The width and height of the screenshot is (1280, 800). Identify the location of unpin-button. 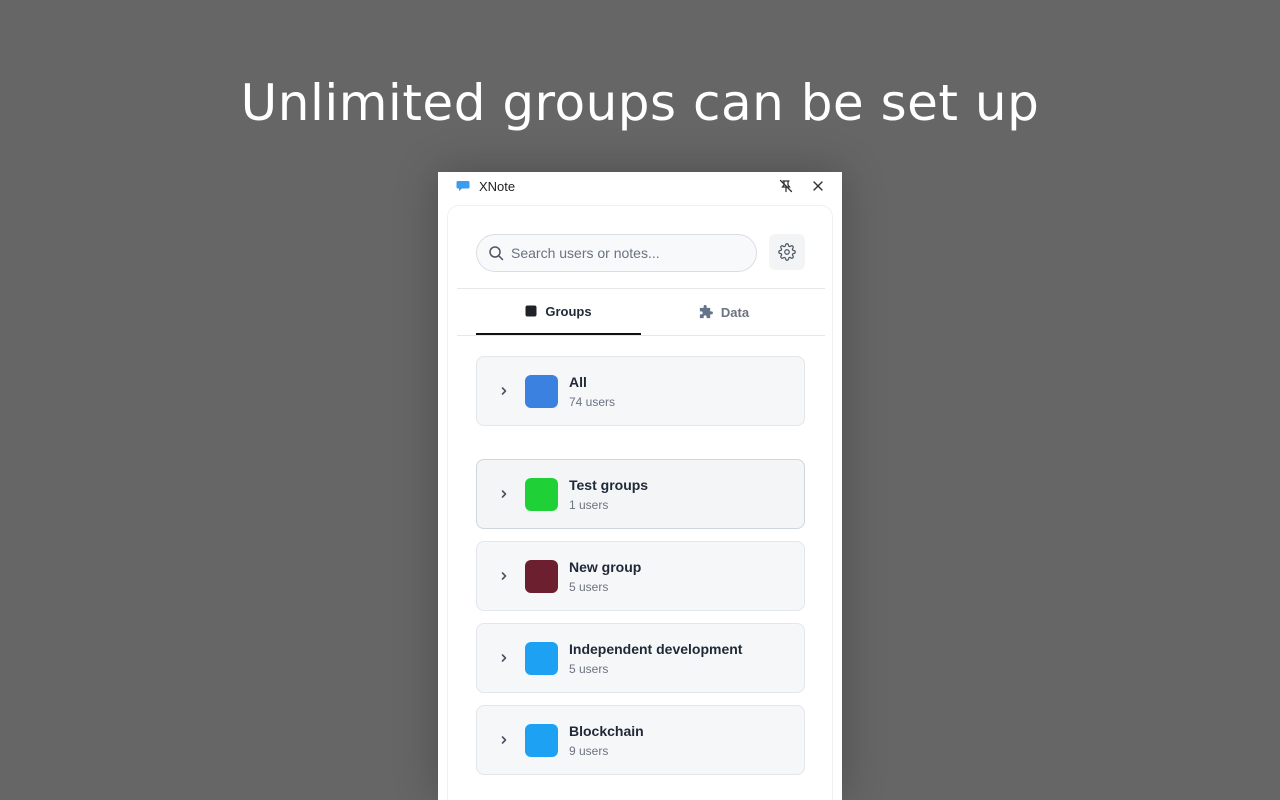
(786, 186).